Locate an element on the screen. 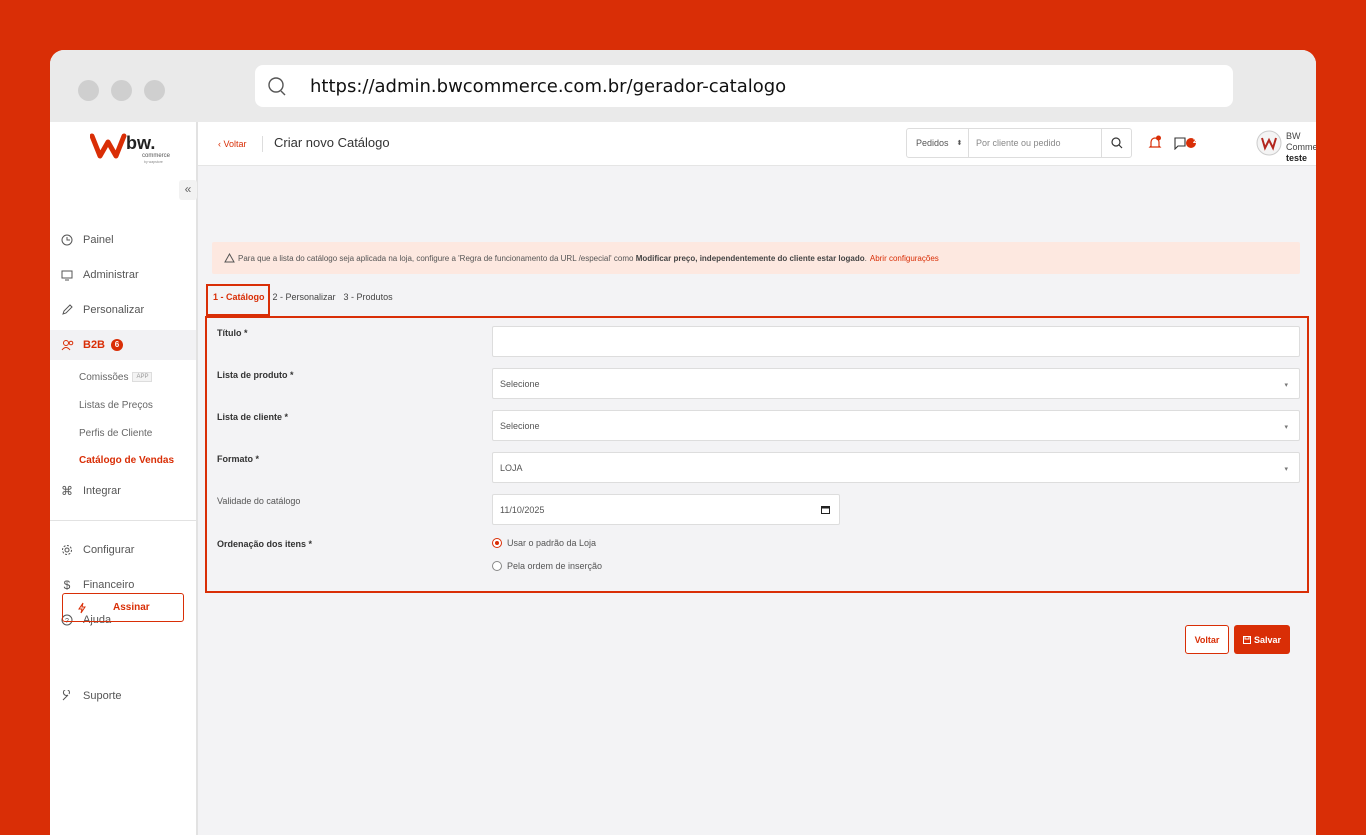 This screenshot has height=835, width=1366. sidebar-subitem-perfis-cliente: Perfis de Cliente is located at coordinates (115, 433).